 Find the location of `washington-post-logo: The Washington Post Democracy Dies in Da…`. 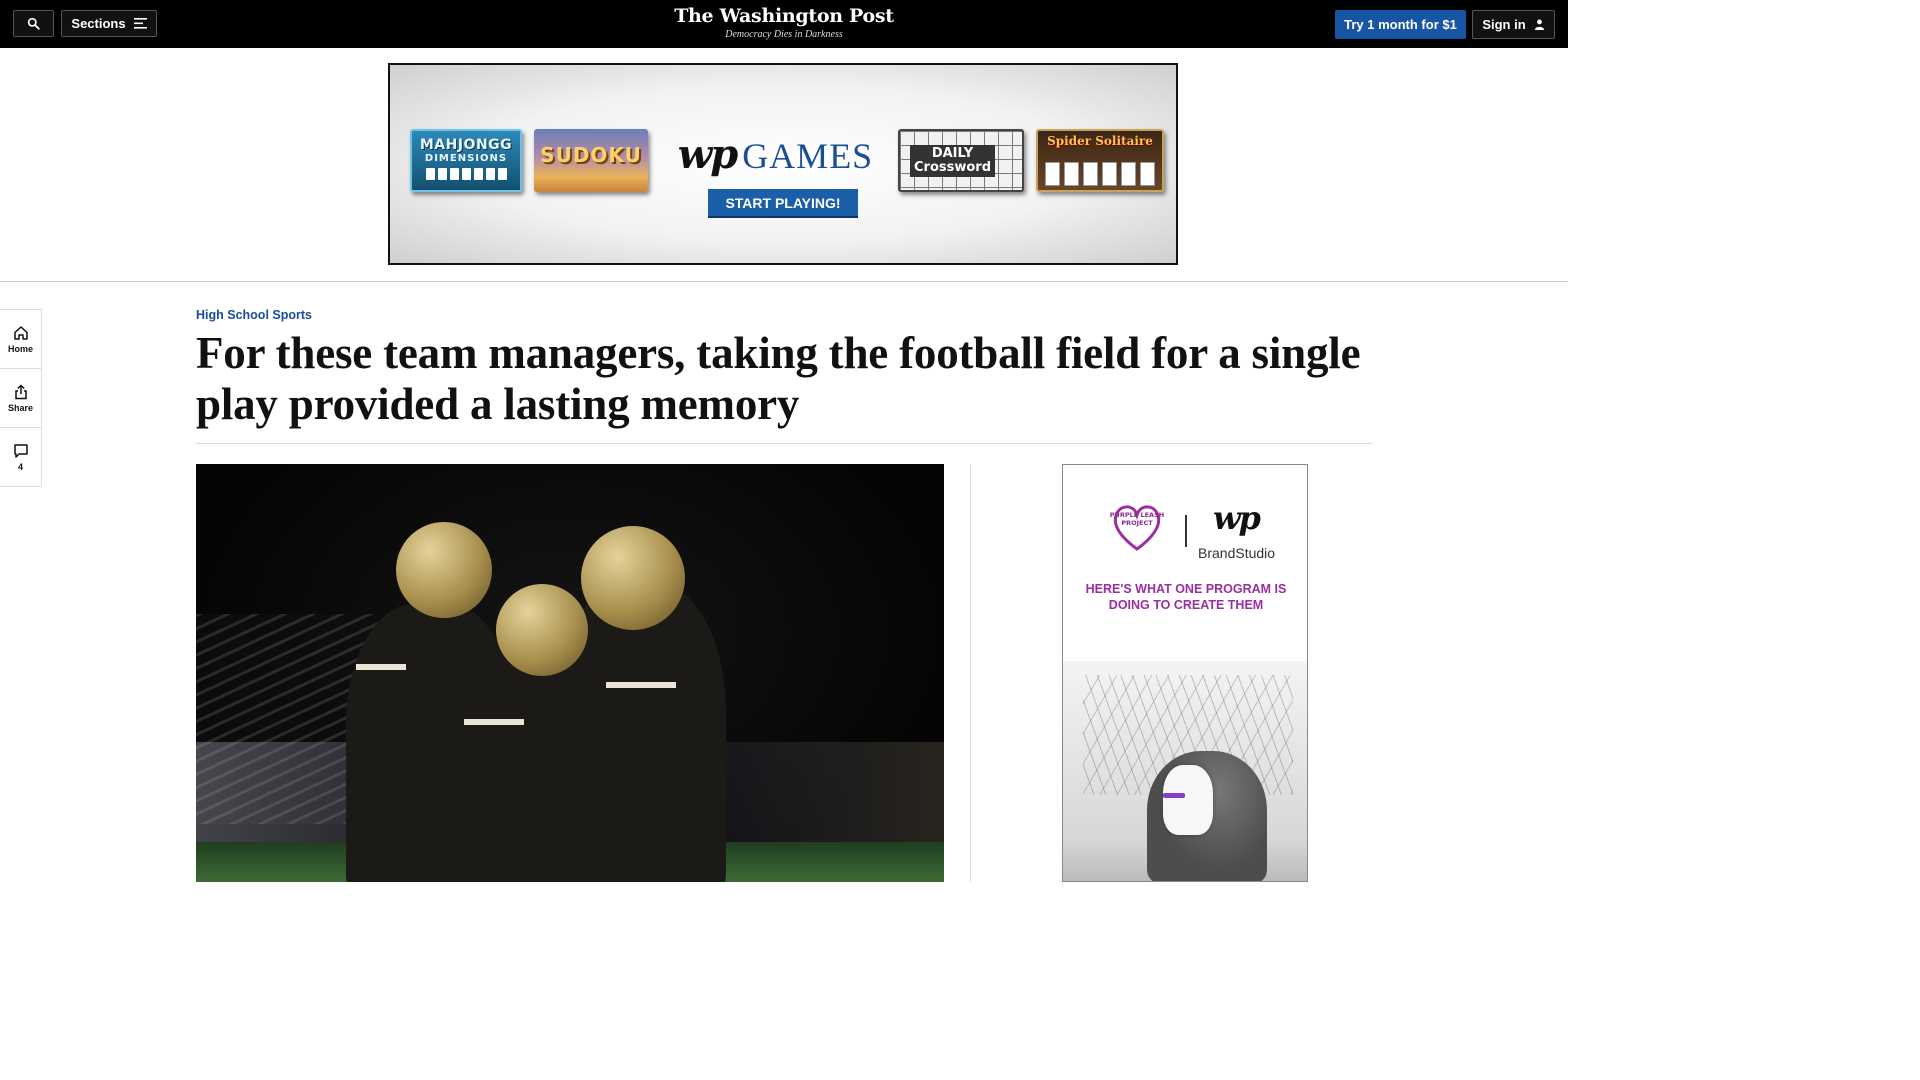

washington-post-logo: The Washington Post Democracy Dies in Da… is located at coordinates (784, 22).